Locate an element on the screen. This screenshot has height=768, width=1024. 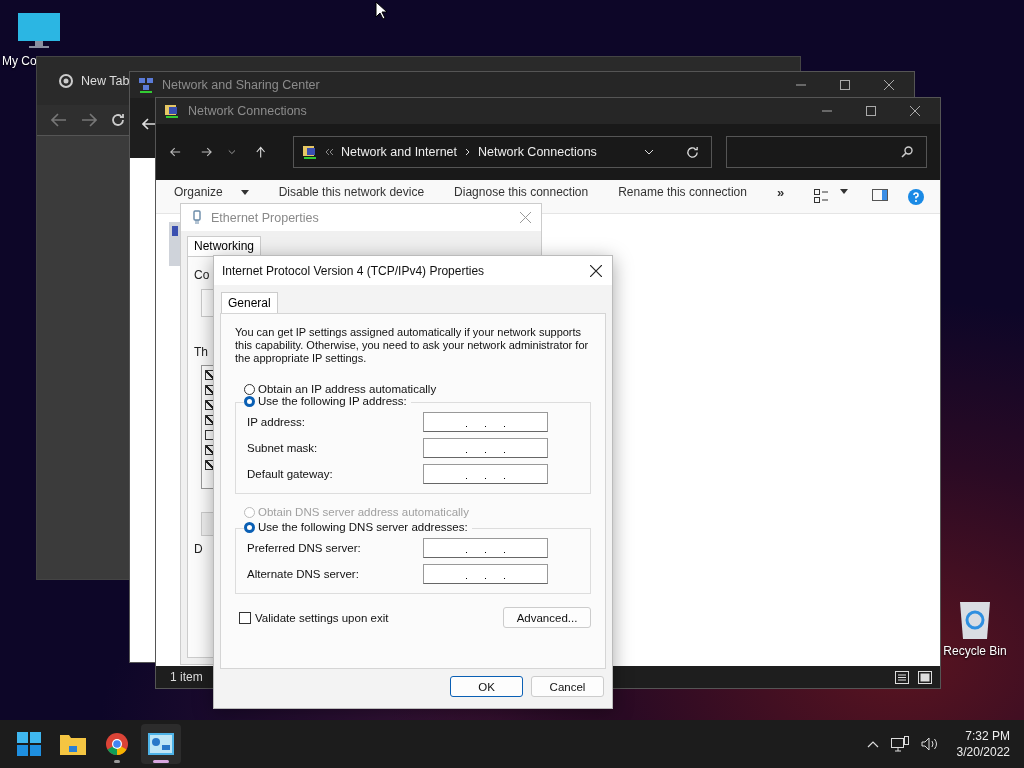
back-icon is located at coordinates (175, 152).